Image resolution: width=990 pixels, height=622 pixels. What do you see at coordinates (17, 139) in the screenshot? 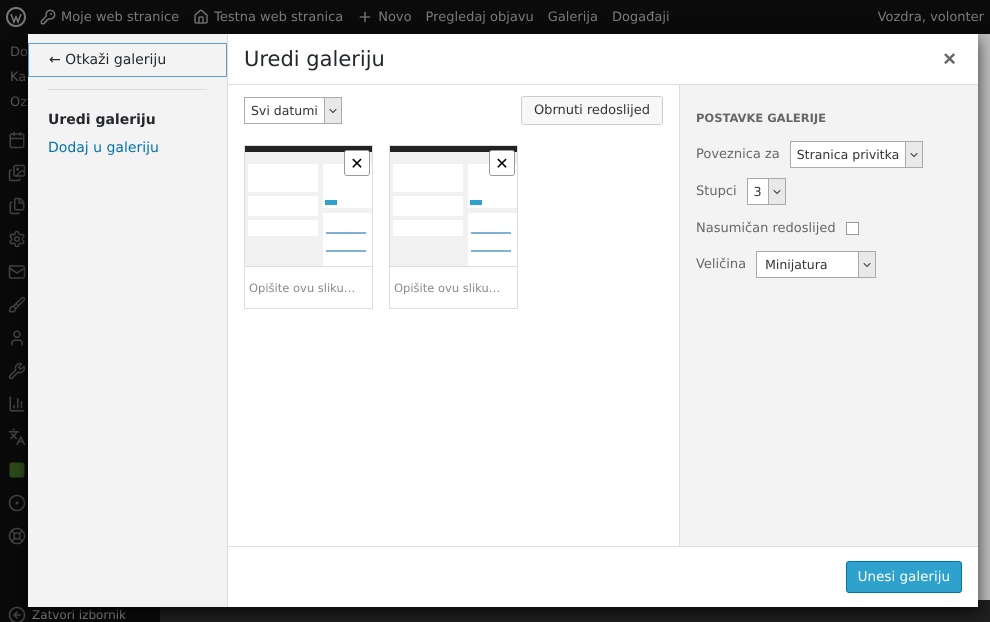
I see `calendar-icon` at bounding box center [17, 139].